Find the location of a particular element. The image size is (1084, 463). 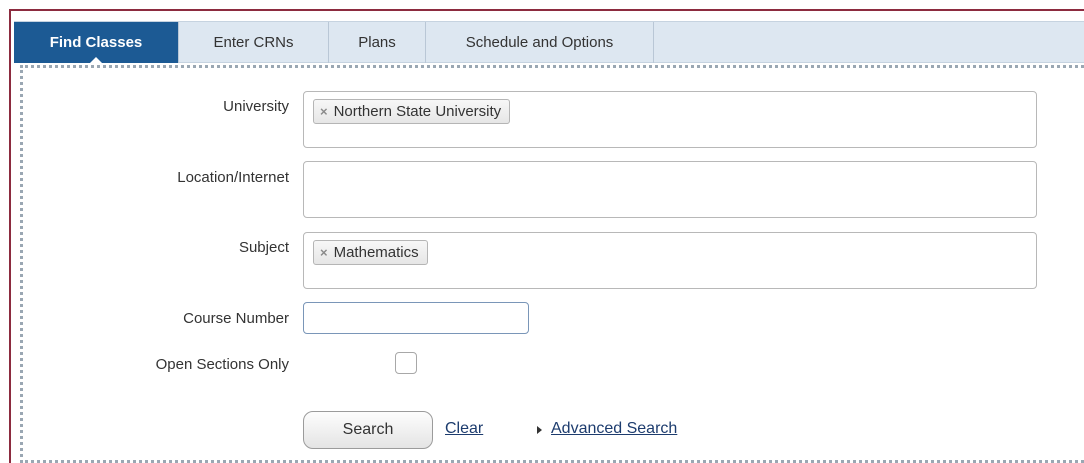

university-chip: × Northern State University is located at coordinates (412, 111).